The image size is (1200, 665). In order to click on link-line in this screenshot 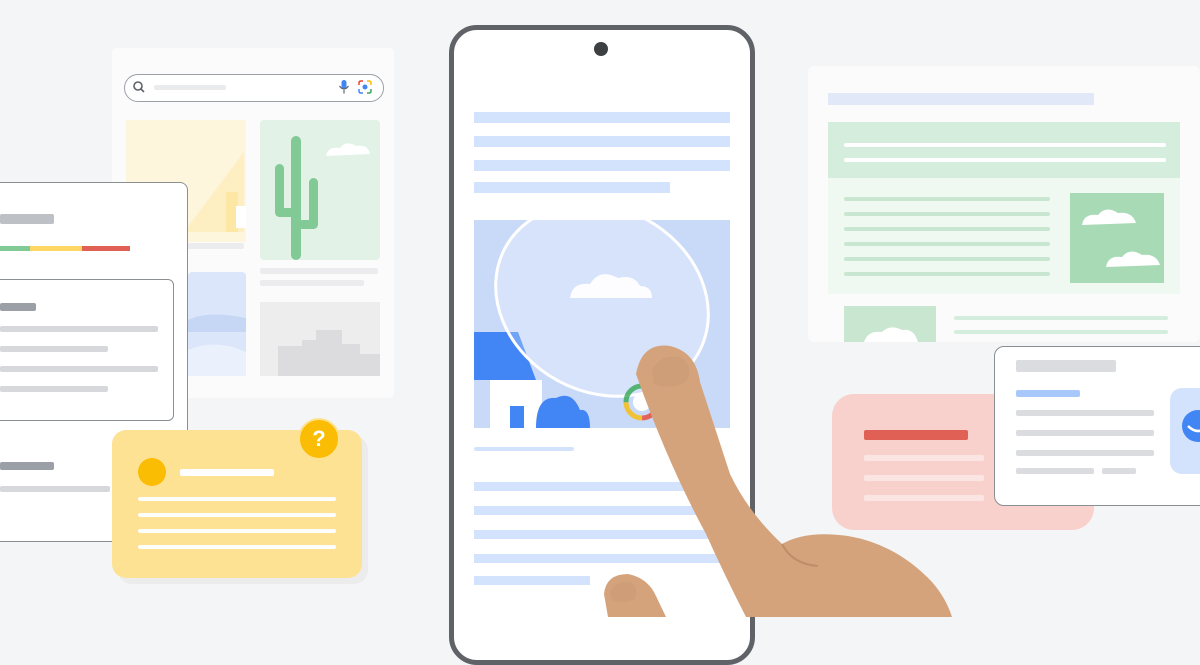, I will do `click(1048, 393)`.